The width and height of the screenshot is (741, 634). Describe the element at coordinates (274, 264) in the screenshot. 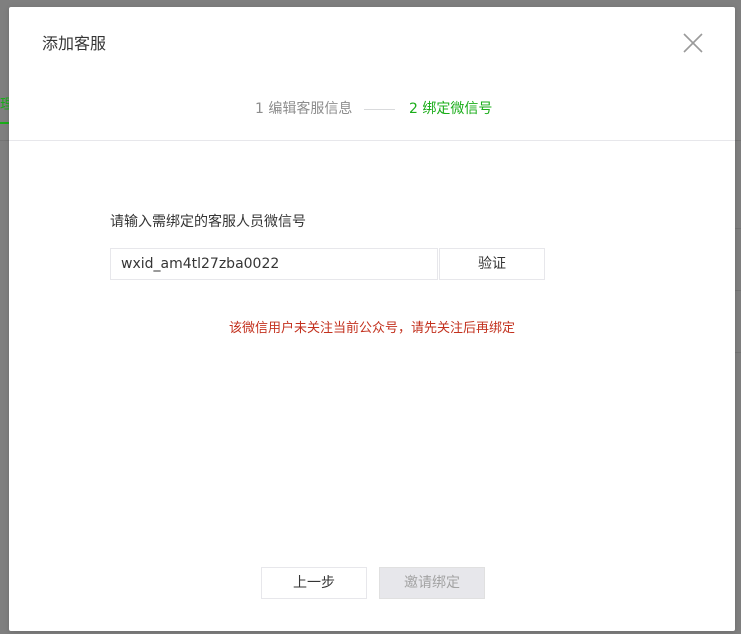

I see `wechat-id-input` at that location.